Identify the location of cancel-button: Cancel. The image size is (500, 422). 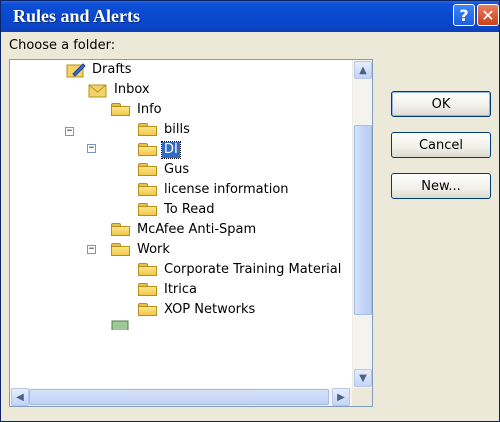
(441, 145).